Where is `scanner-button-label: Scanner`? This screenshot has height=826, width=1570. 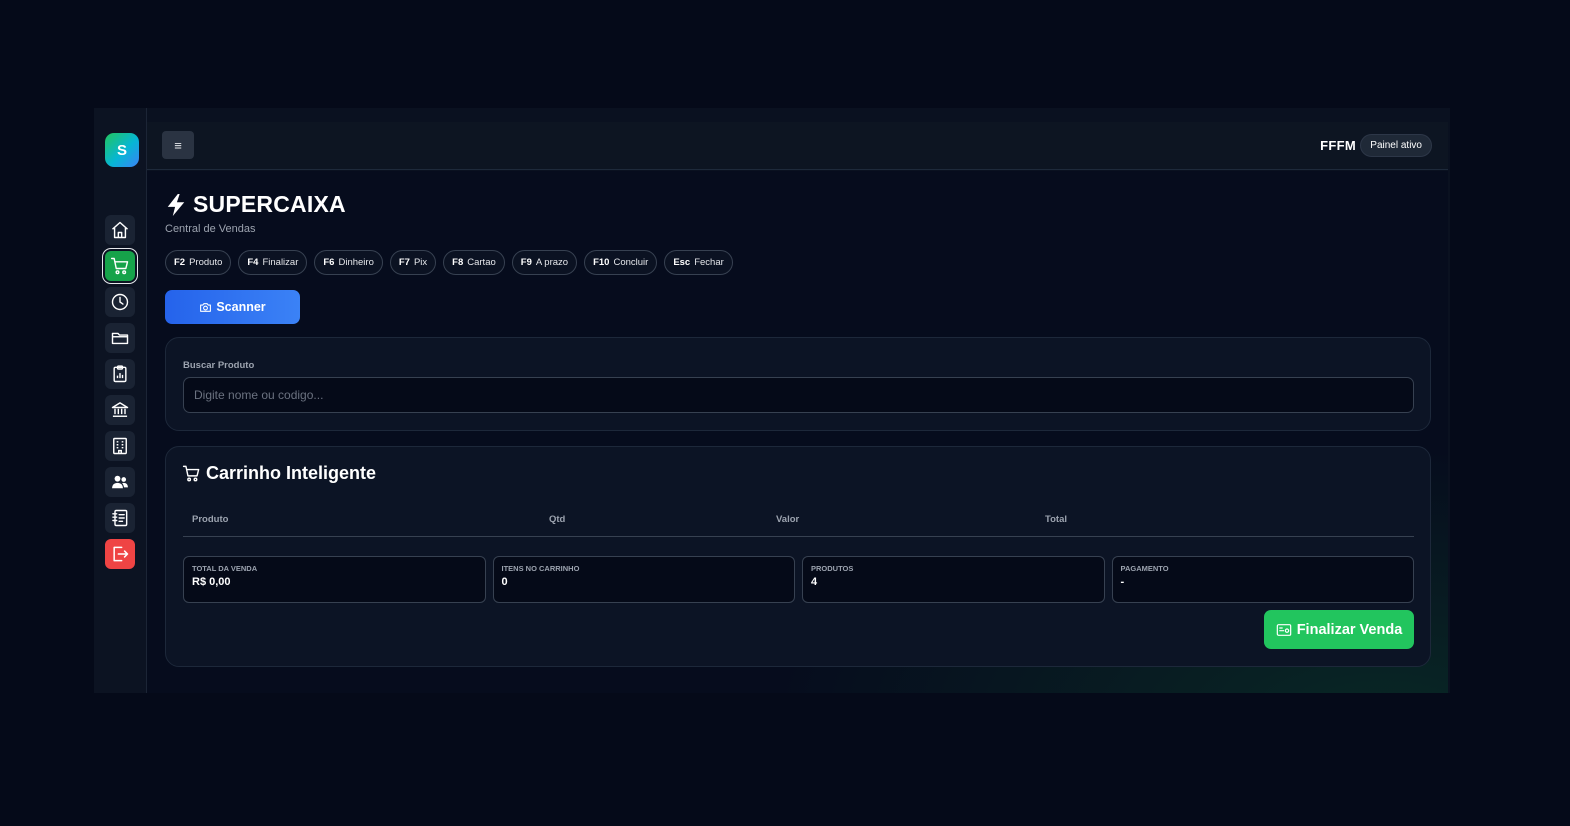
scanner-button-label: Scanner is located at coordinates (241, 307).